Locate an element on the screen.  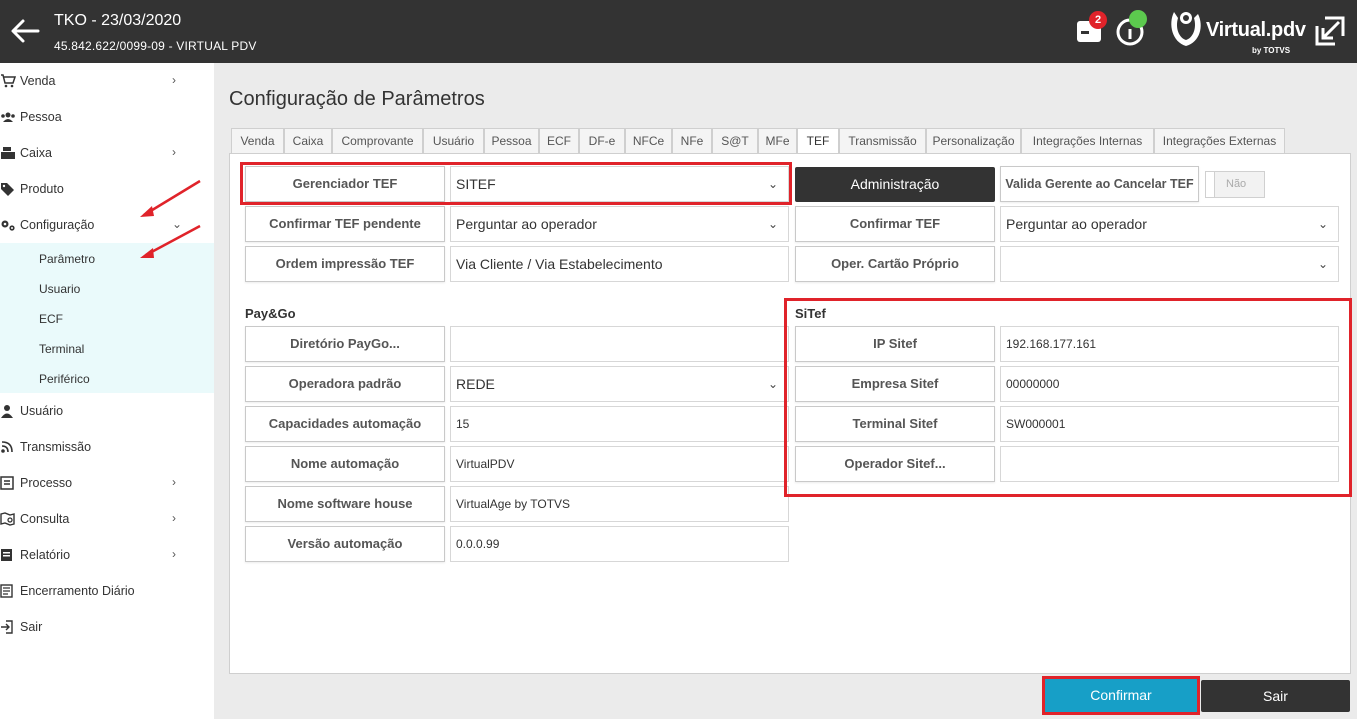
sidebar-item-pessoa: Pessoa is located at coordinates (107, 117).